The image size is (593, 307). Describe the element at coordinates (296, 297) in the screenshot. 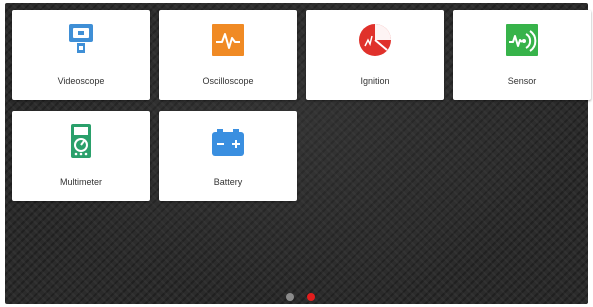

I see `page-indicator` at that location.